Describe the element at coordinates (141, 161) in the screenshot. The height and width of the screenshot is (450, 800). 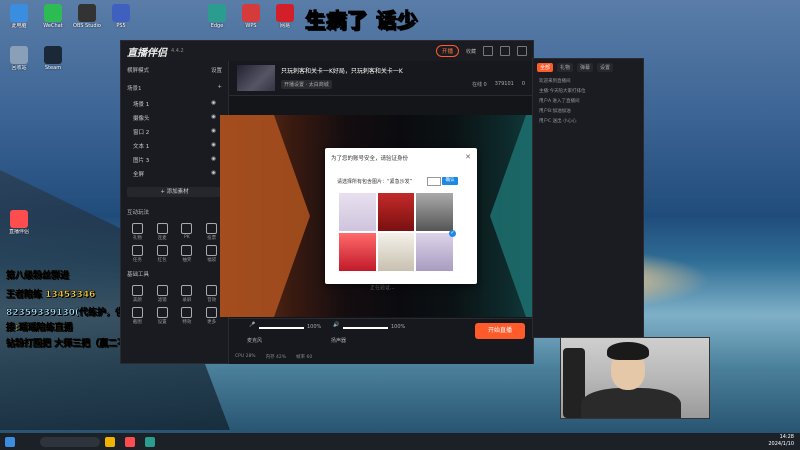
I see `scene-label: 图片 3` at that location.